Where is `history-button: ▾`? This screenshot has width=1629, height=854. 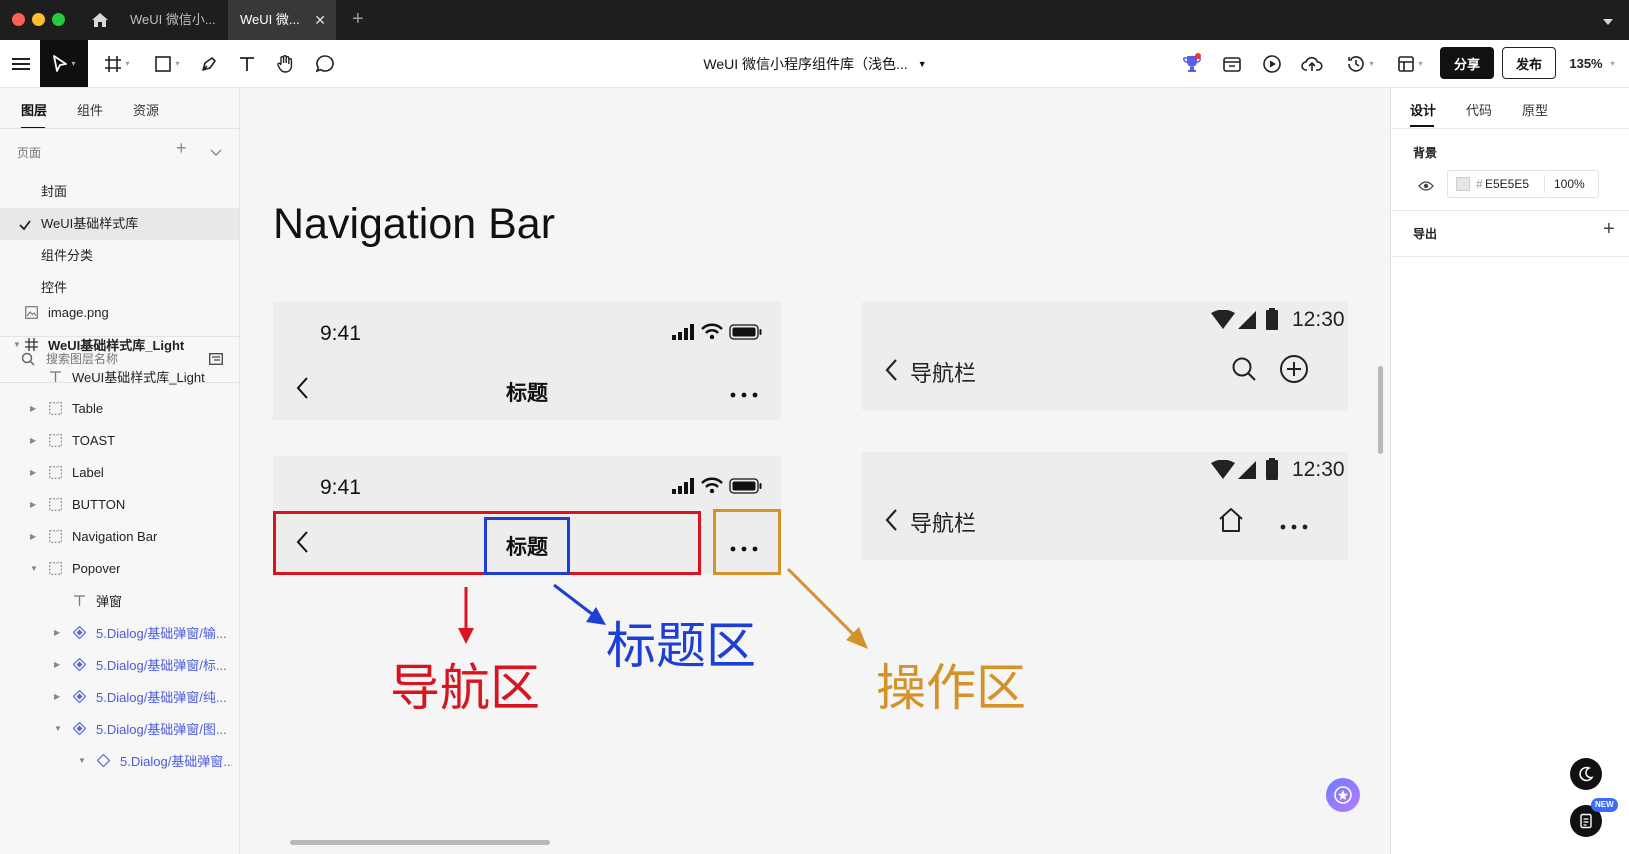 history-button: ▾ is located at coordinates (1360, 63).